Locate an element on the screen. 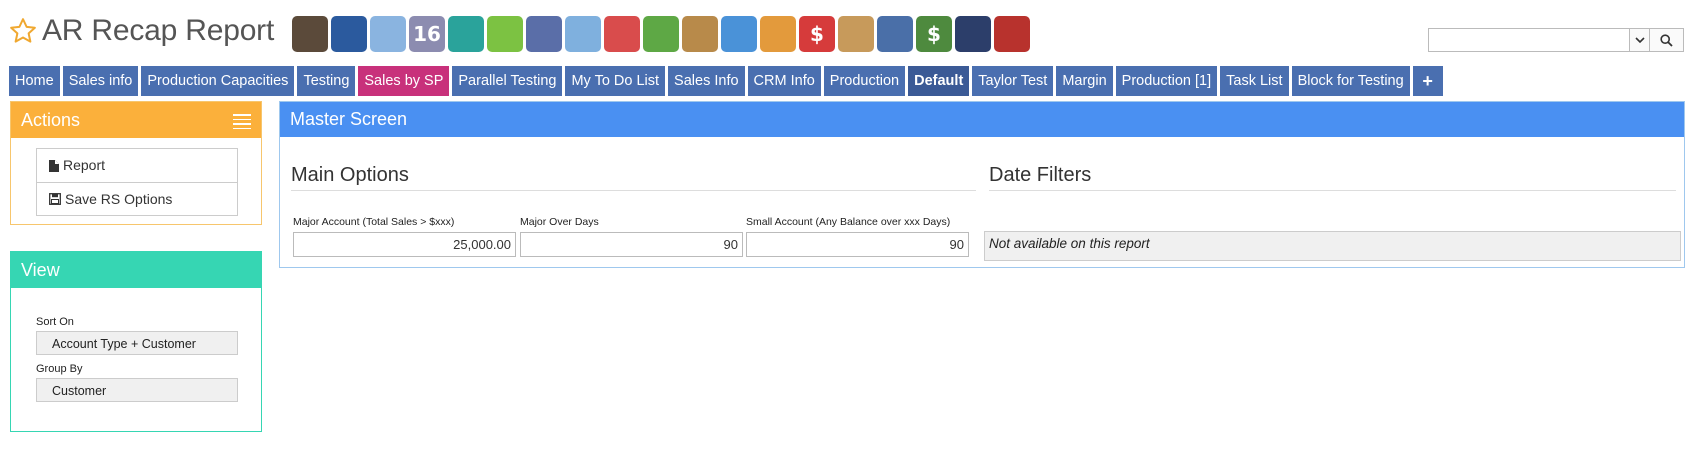 This screenshot has height=450, width=1692. search-dropdown-button is located at coordinates (1639, 40).